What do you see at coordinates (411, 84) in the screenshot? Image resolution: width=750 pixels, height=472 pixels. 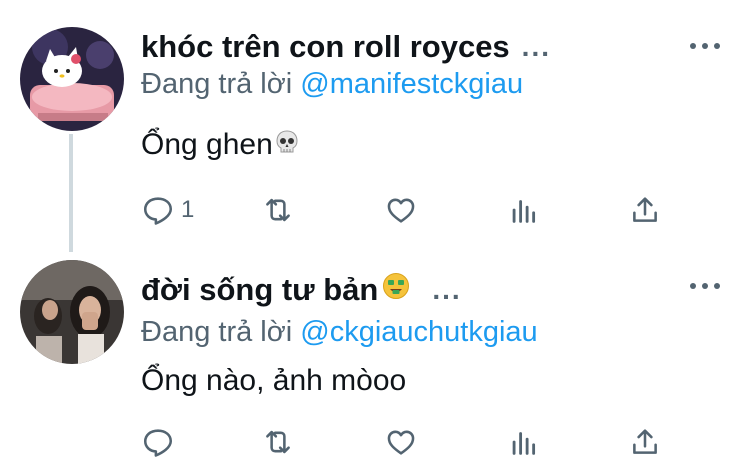 I see `reply-handle-link: @manifestckgiau` at bounding box center [411, 84].